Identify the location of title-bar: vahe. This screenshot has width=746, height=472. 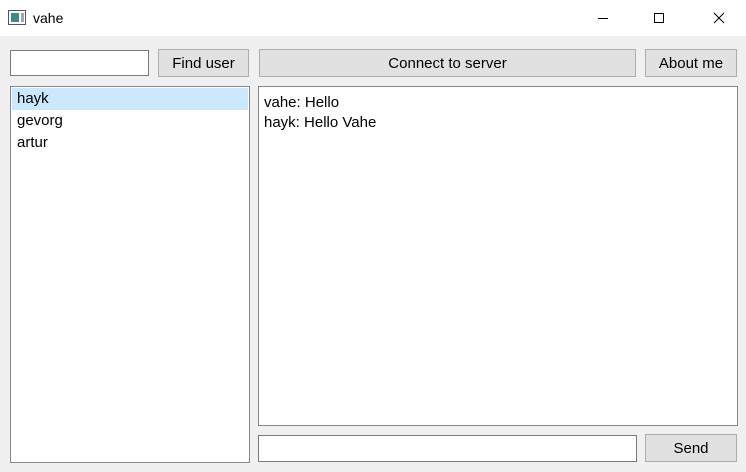
(373, 18).